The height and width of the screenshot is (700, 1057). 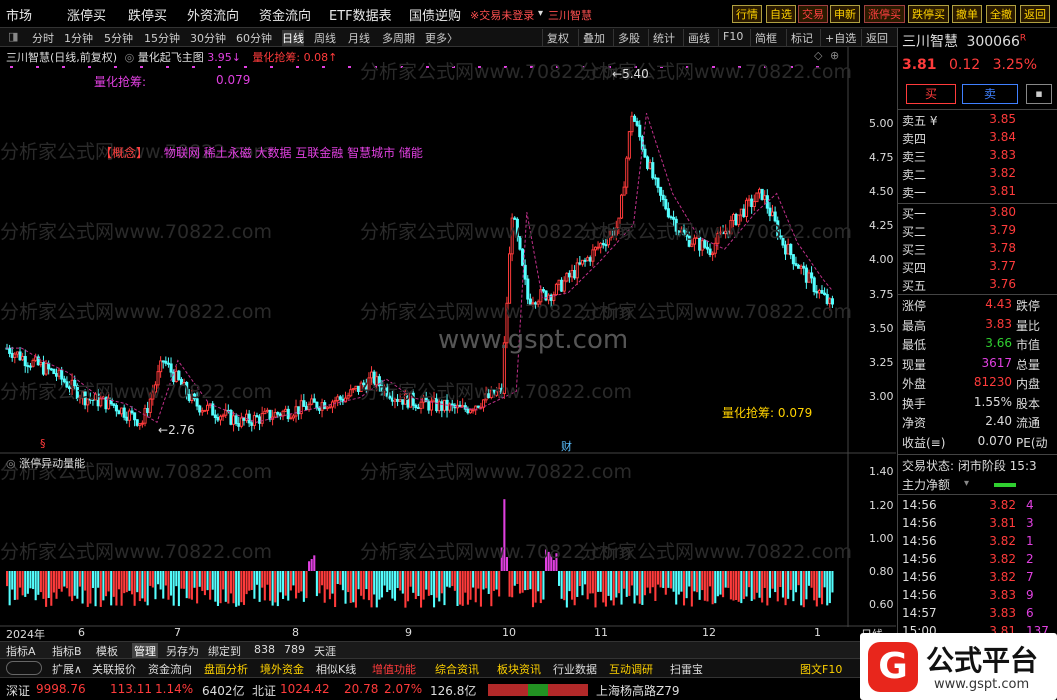 What do you see at coordinates (264, 649) in the screenshot?
I see `tab-838: 838` at bounding box center [264, 649].